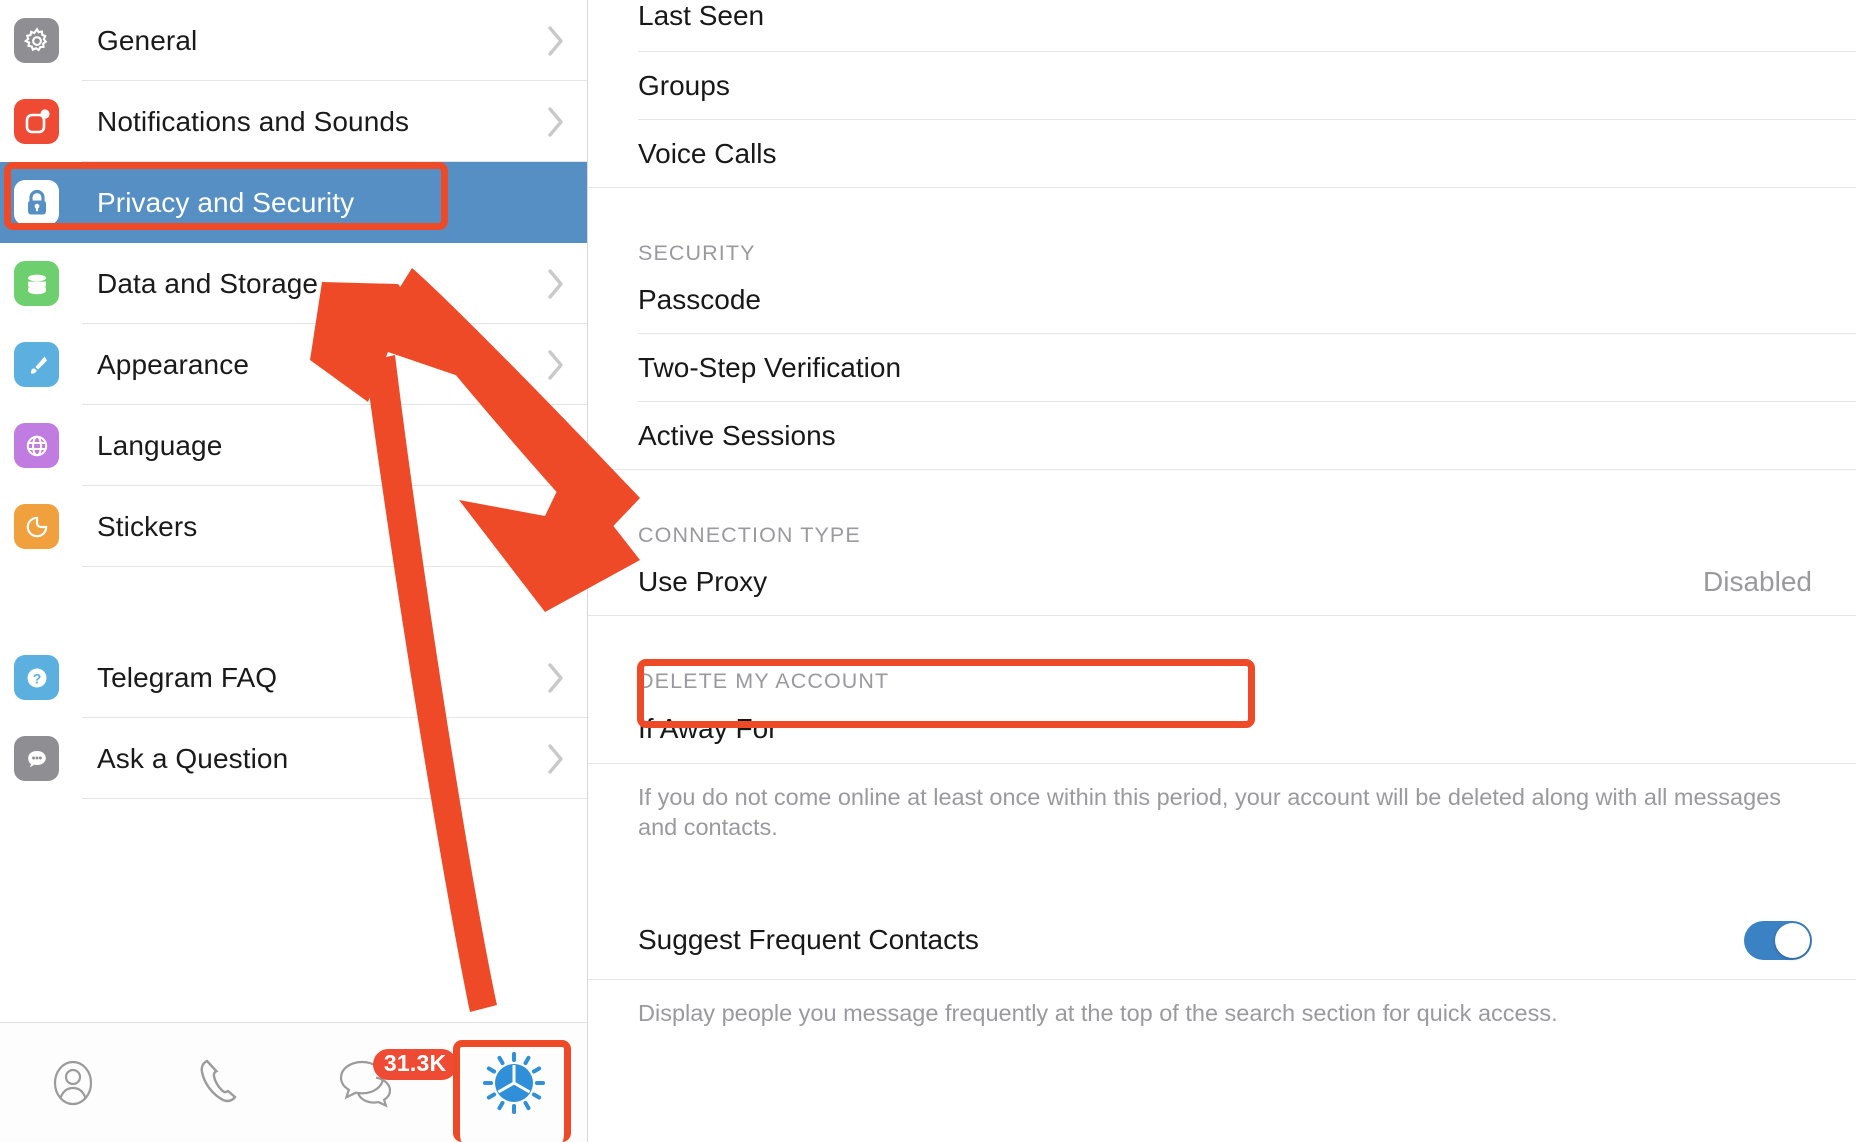 Image resolution: width=1856 pixels, height=1142 pixels. What do you see at coordinates (749, 535) in the screenshot?
I see `section-header-connection-type: CONNECTION TYPE` at bounding box center [749, 535].